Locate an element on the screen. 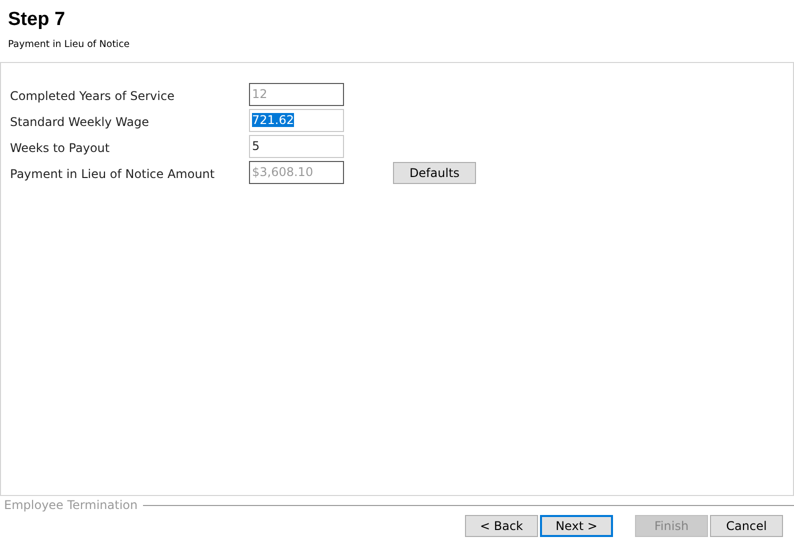 This screenshot has width=794, height=546. input-field: 5 is located at coordinates (296, 146).